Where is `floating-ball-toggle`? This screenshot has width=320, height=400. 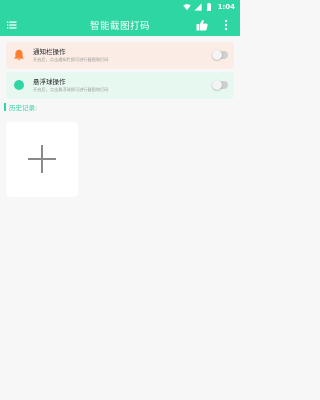
floating-ball-toggle is located at coordinates (220, 85).